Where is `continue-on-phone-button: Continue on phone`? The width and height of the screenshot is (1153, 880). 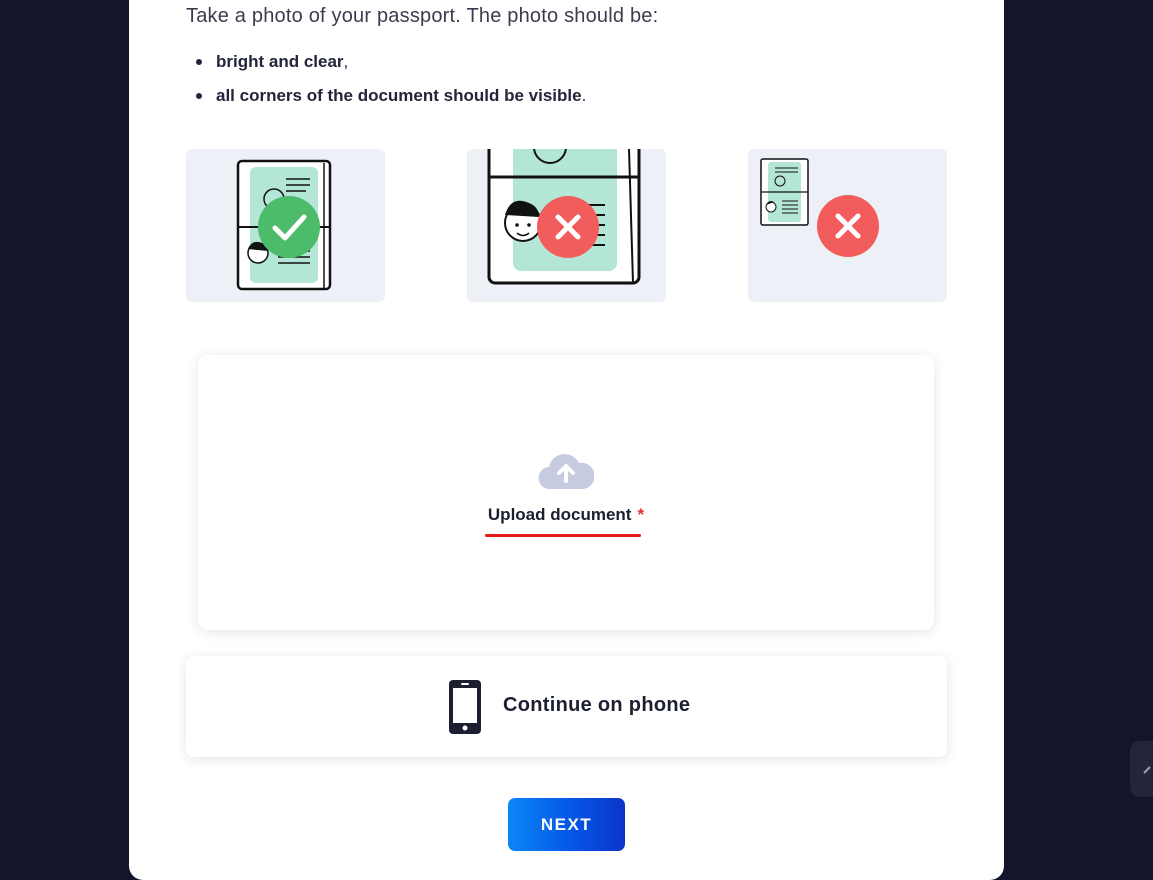 continue-on-phone-button: Continue on phone is located at coordinates (566, 706).